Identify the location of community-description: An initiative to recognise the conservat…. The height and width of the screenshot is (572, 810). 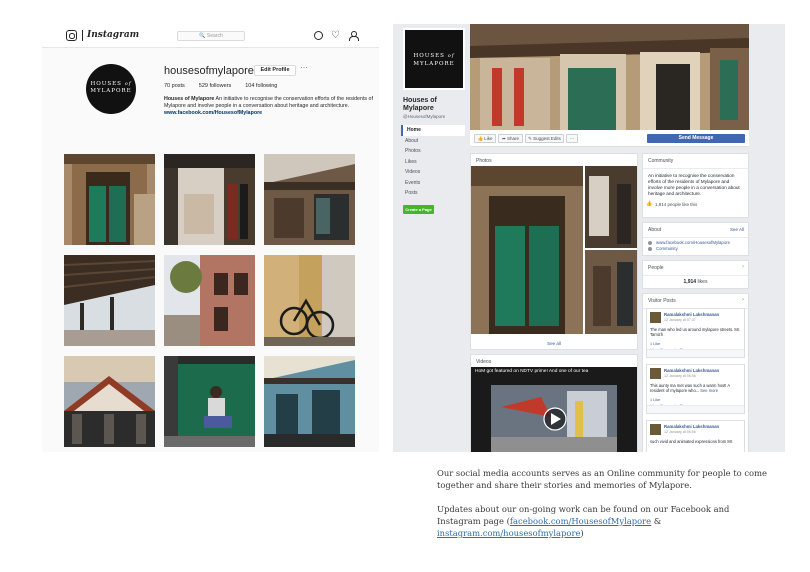
(694, 184).